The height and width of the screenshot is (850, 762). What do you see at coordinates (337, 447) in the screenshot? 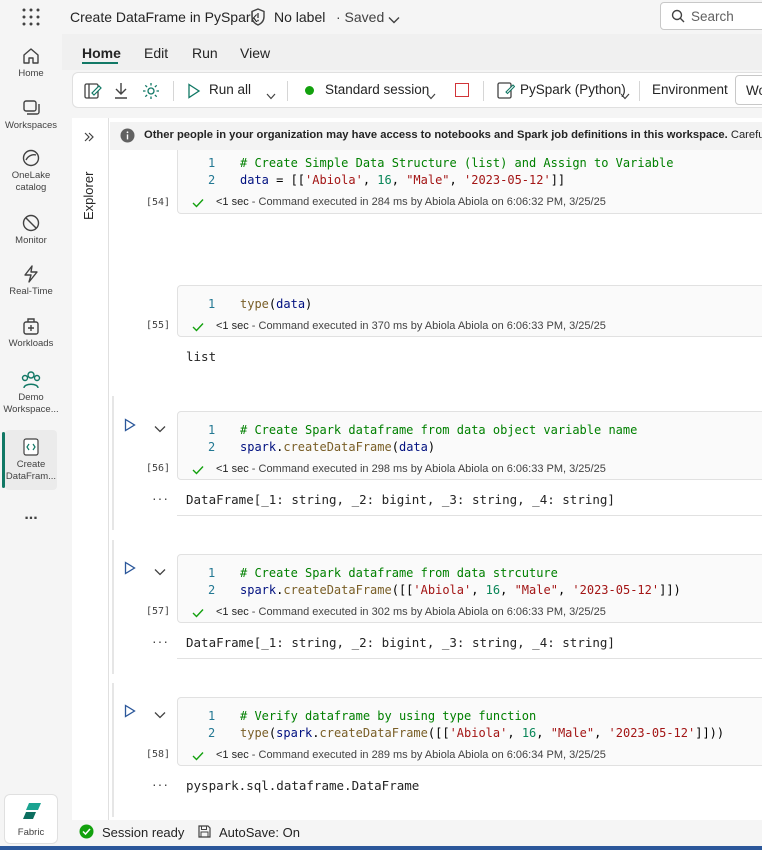
I see `code-line: spark.createDataFrame(data)` at bounding box center [337, 447].